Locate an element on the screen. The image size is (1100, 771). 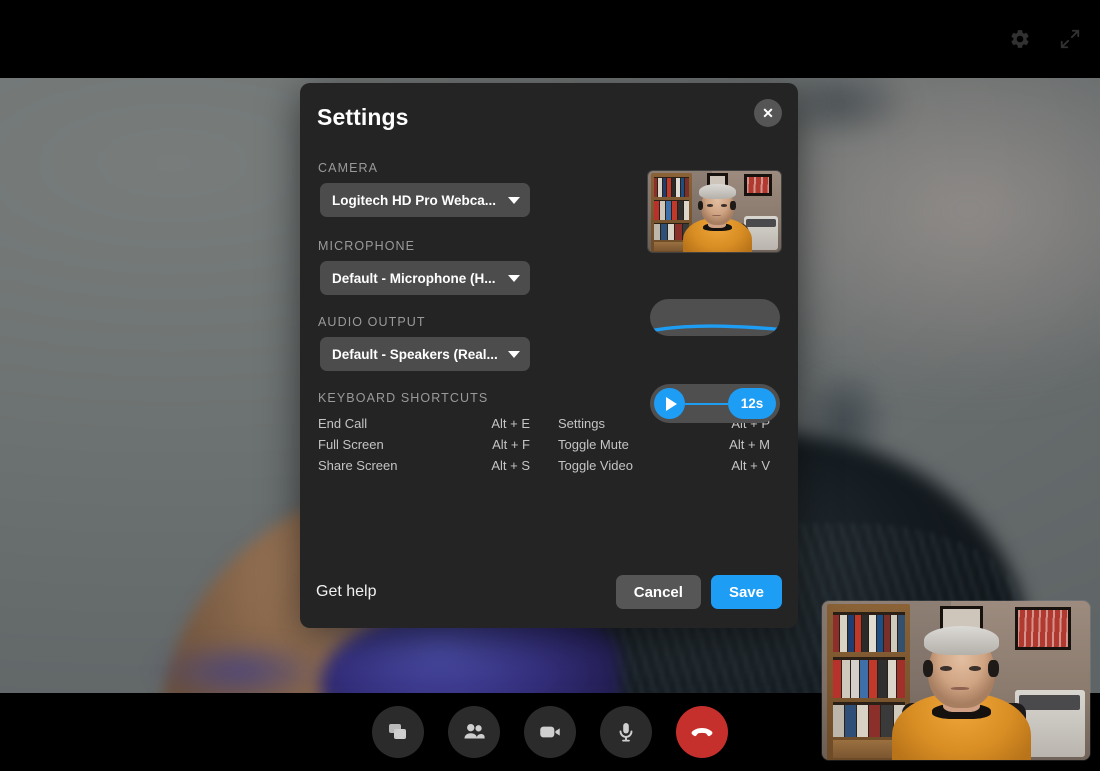
audio-test-duration: 12s is located at coordinates (752, 403).